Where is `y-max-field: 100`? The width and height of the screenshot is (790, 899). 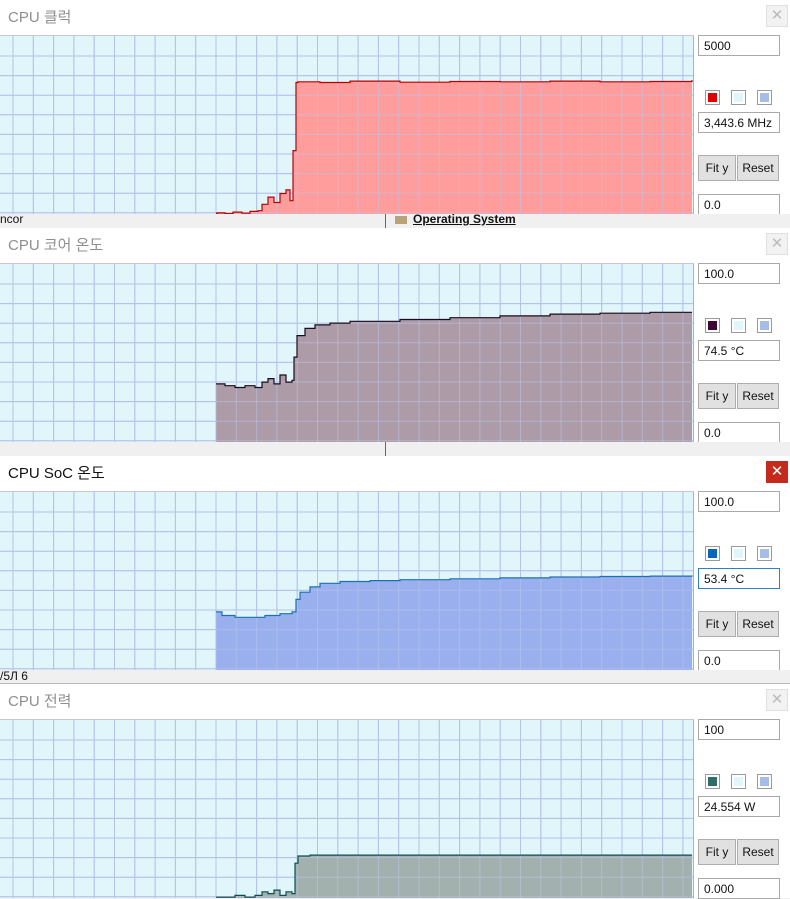 y-max-field: 100 is located at coordinates (739, 729).